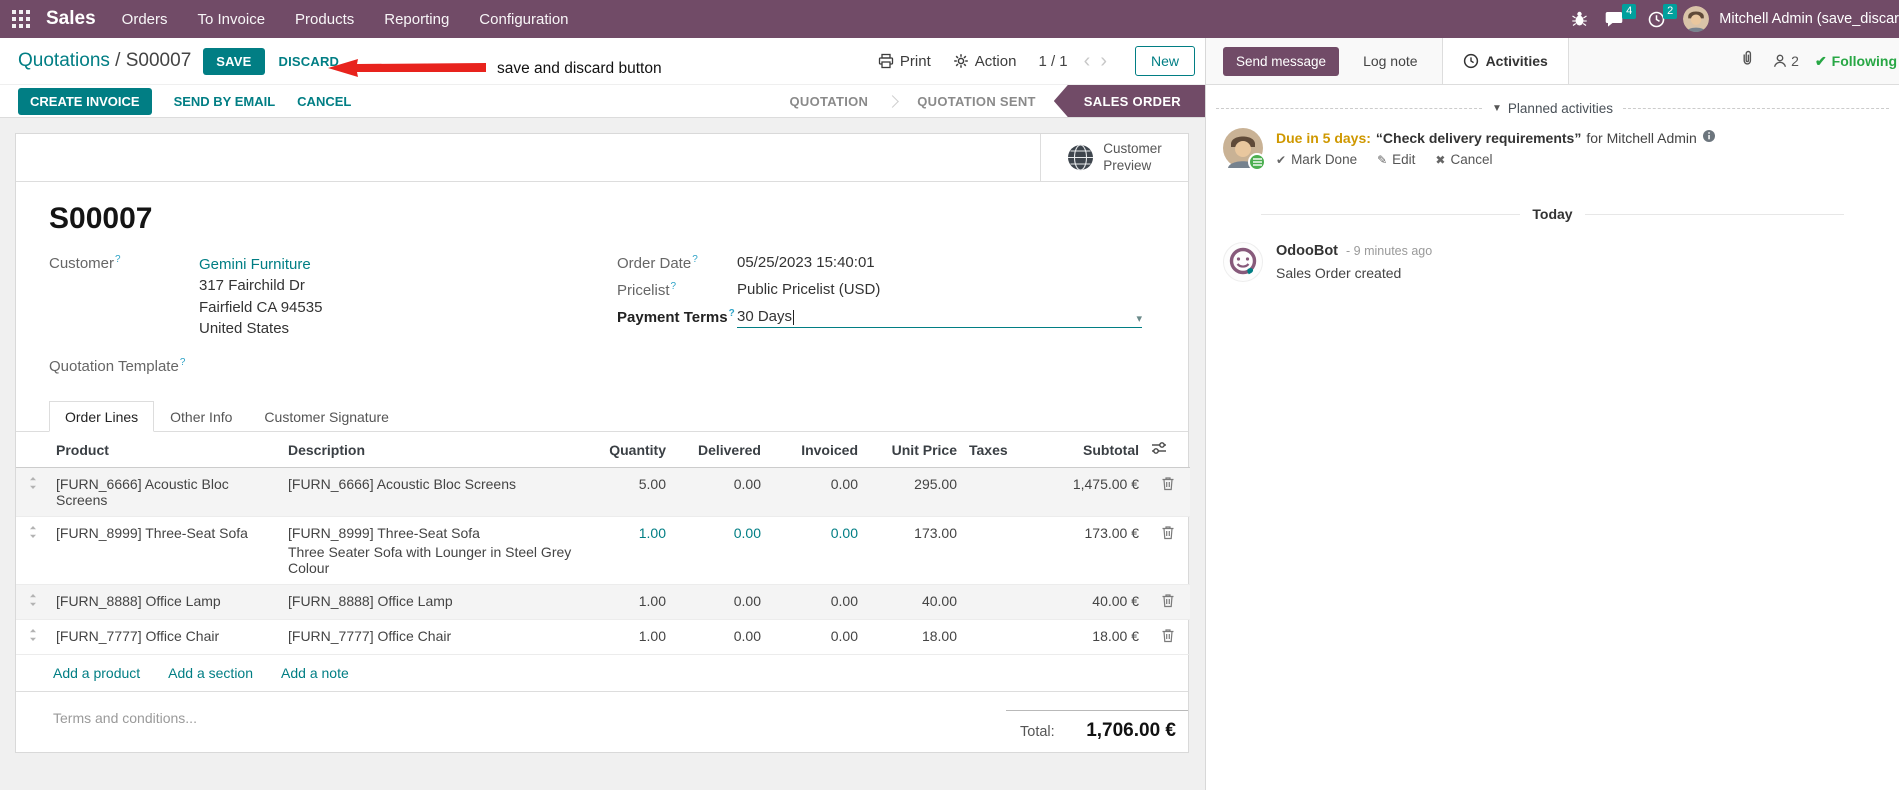 Image resolution: width=1899 pixels, height=790 pixels. What do you see at coordinates (939, 318) in the screenshot?
I see `payment-terms-field: 30 Days ▾` at bounding box center [939, 318].